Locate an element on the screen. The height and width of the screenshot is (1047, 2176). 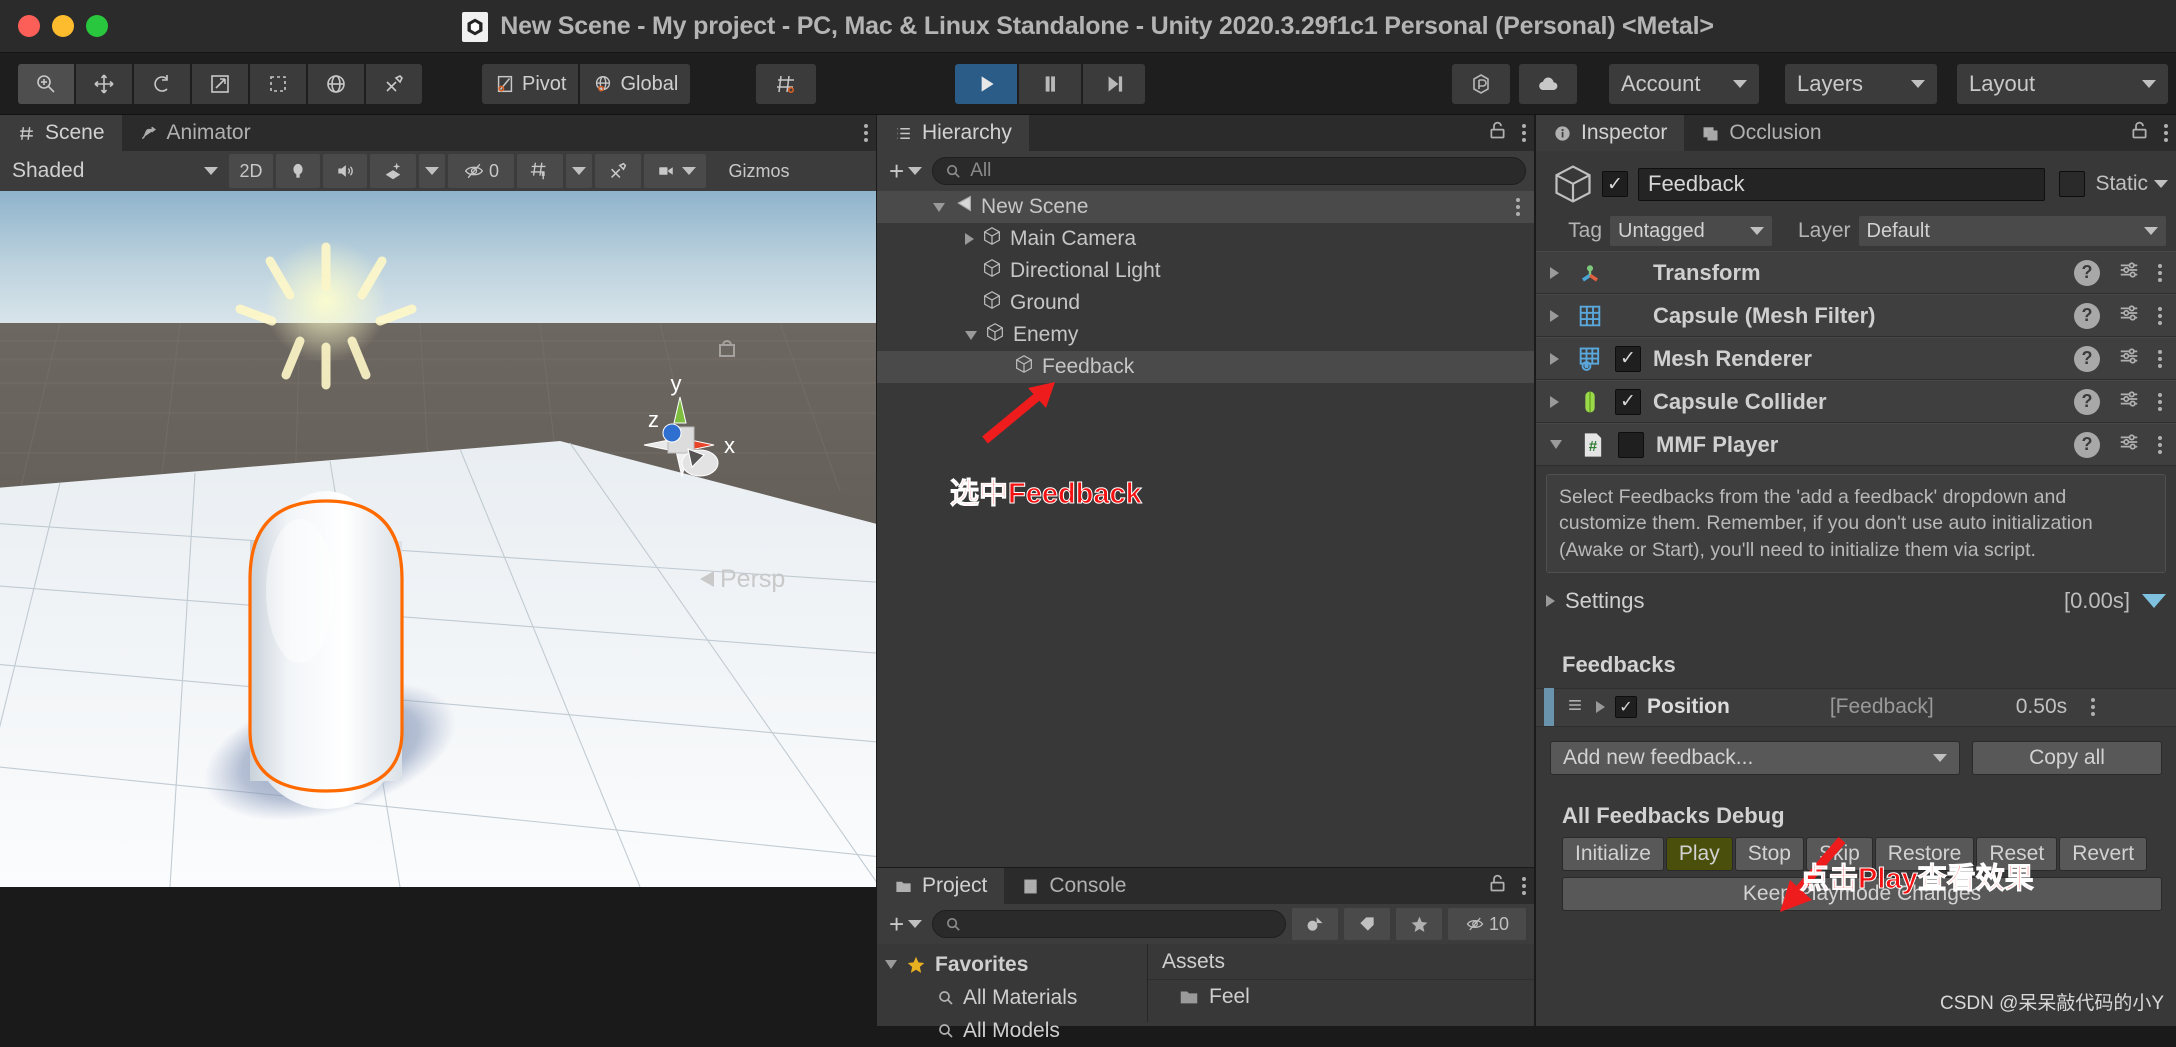
effects-dropdown-button is located at coordinates (432, 171).